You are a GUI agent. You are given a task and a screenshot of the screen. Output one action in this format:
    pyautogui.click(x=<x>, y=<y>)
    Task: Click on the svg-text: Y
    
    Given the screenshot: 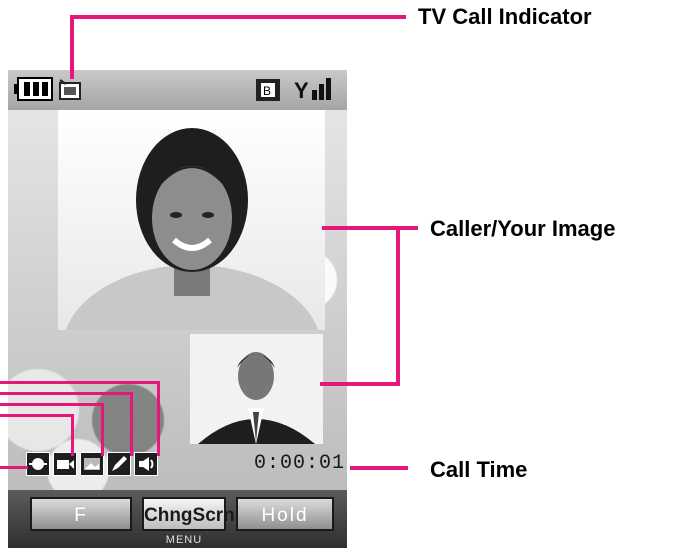 What is the action you would take?
    pyautogui.click(x=301, y=90)
    